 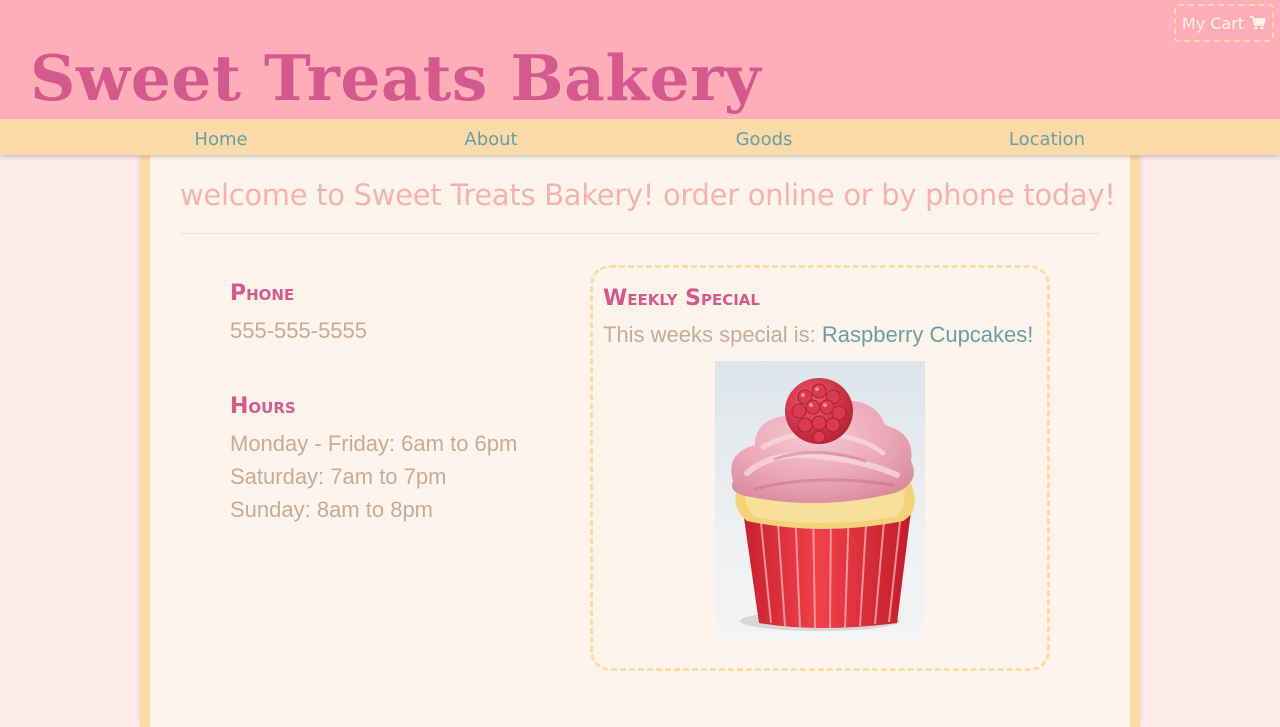 I want to click on hours-line-sunday: Sunday: 8am to 8pm, so click(x=332, y=509).